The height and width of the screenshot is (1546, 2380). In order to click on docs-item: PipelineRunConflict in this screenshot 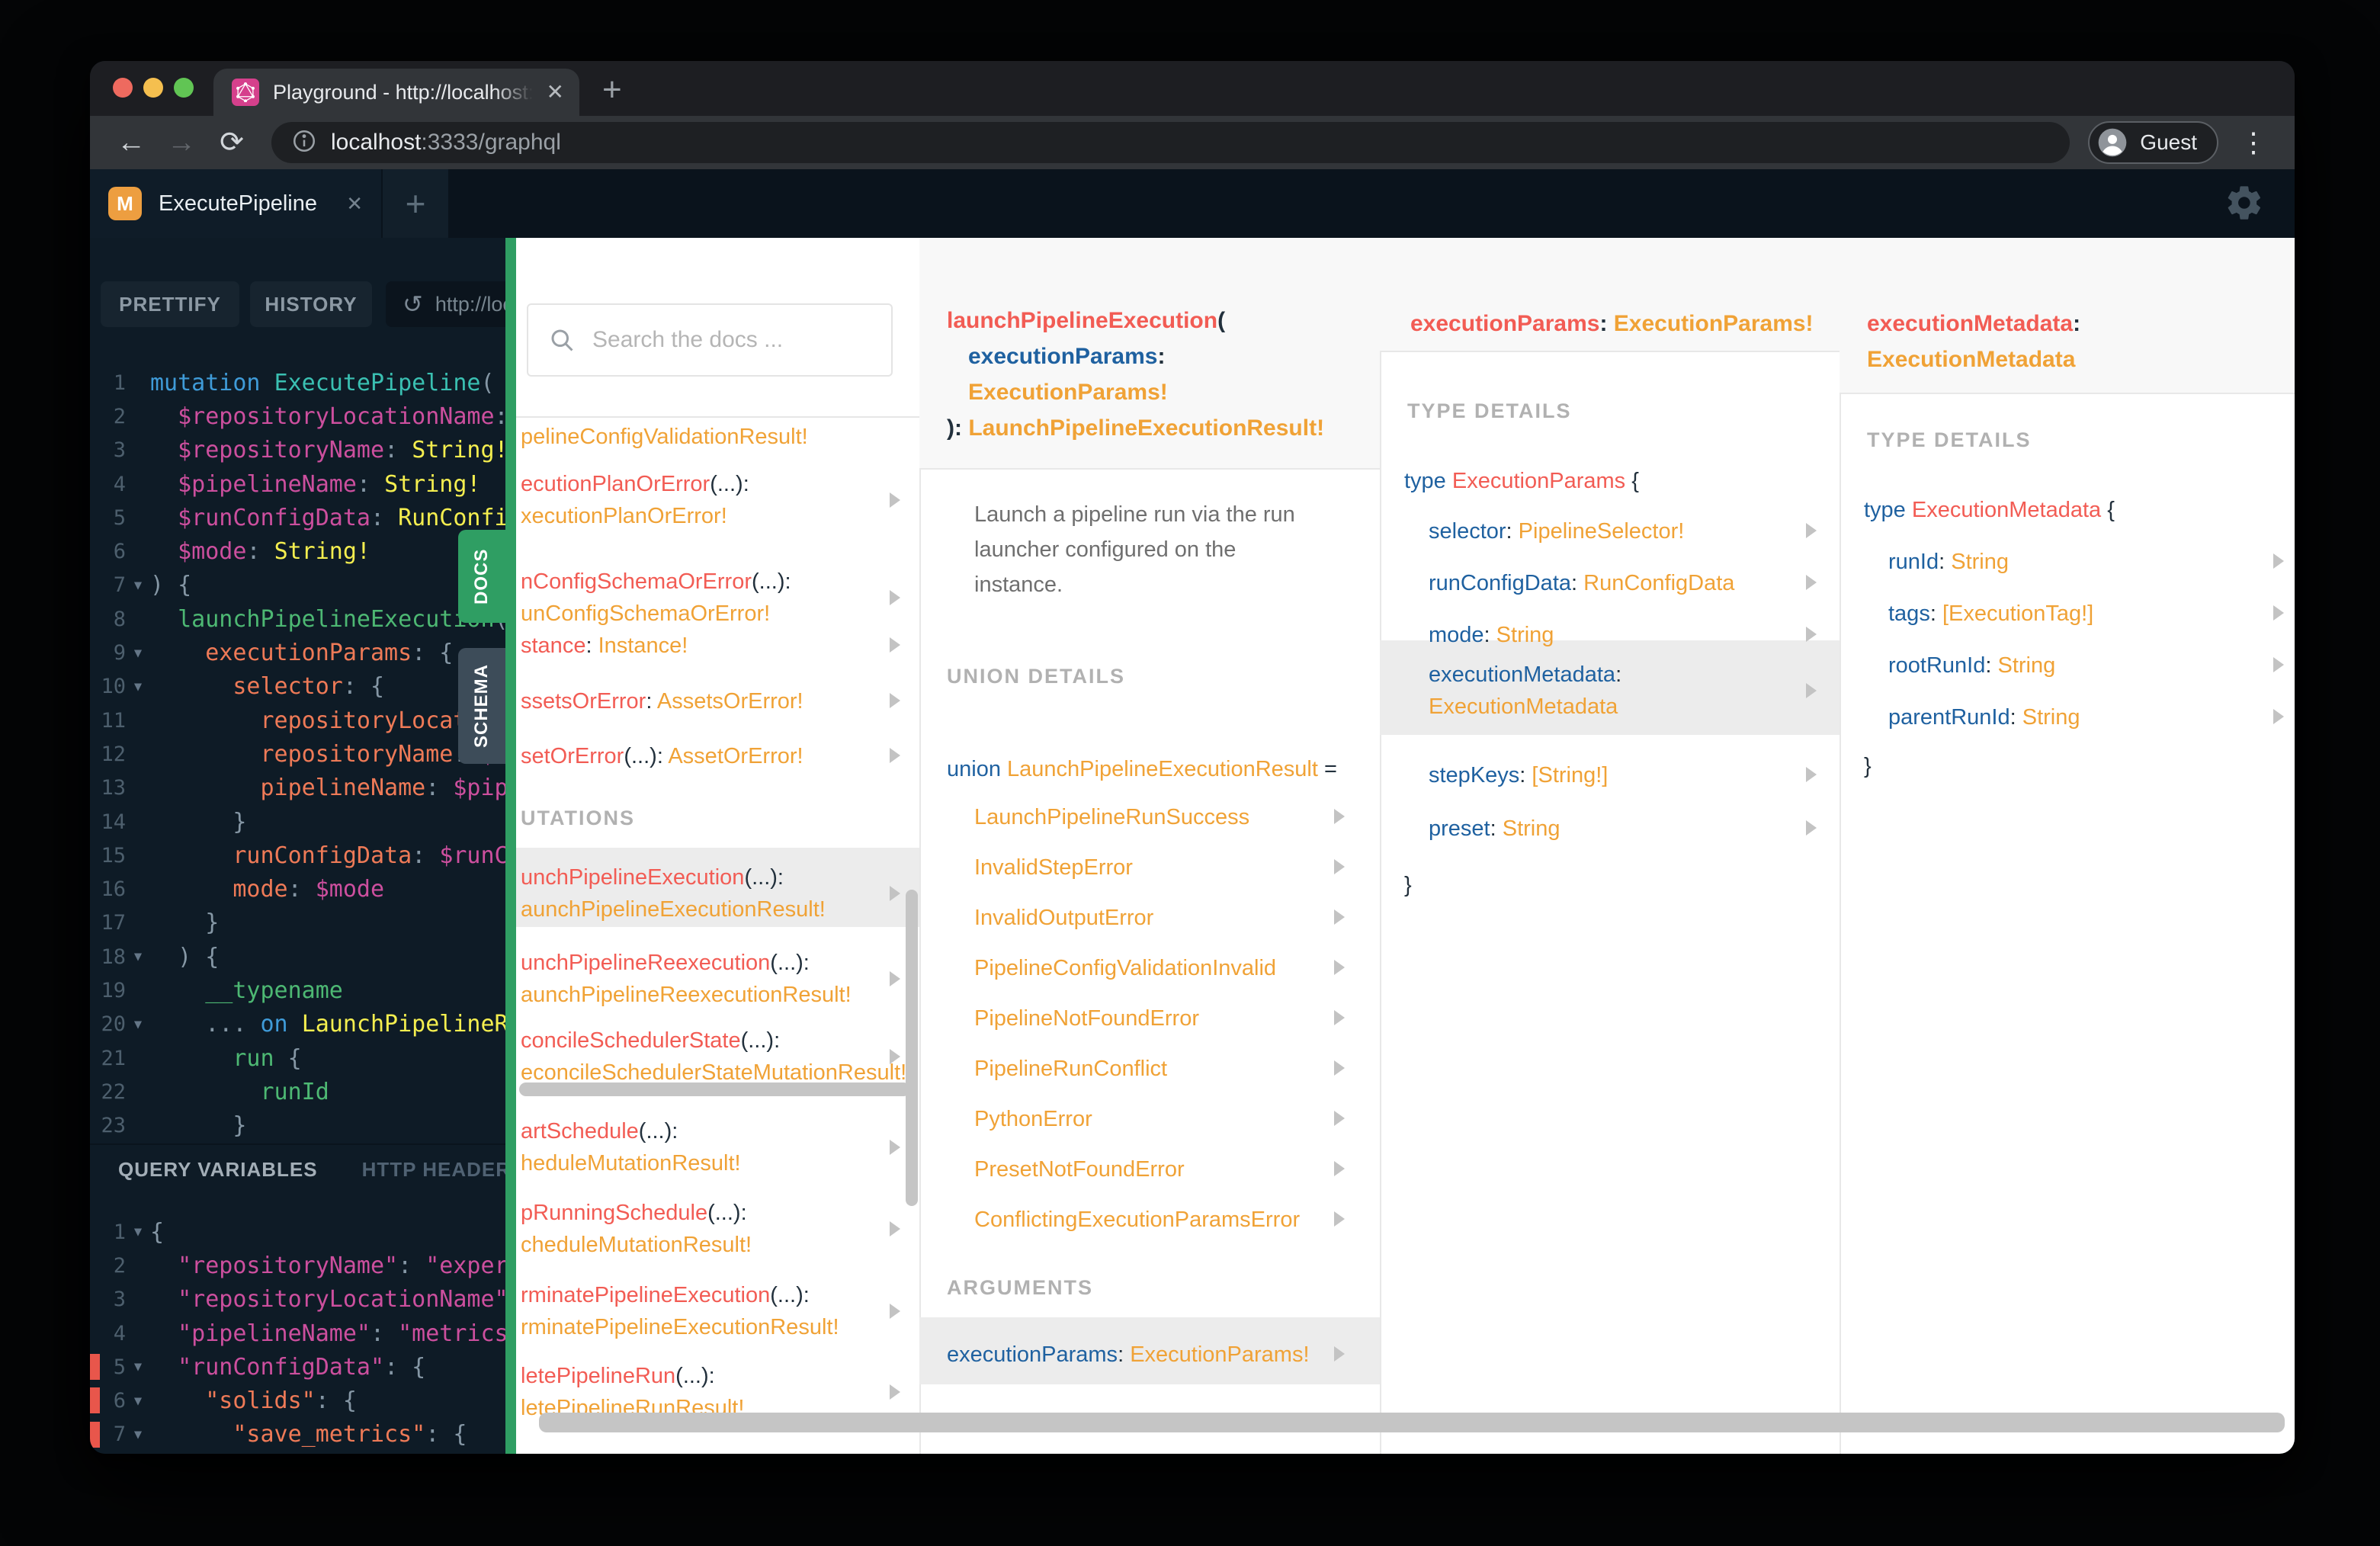, I will do `click(1070, 1069)`.